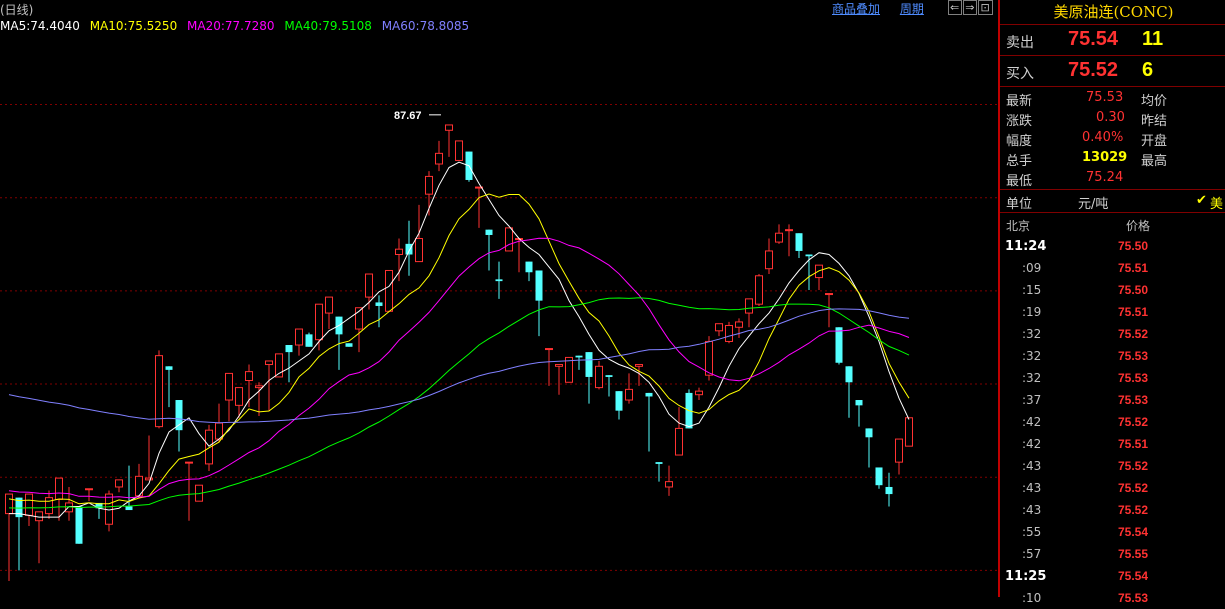  I want to click on tick-row: :37 75.53, so click(1112, 400).